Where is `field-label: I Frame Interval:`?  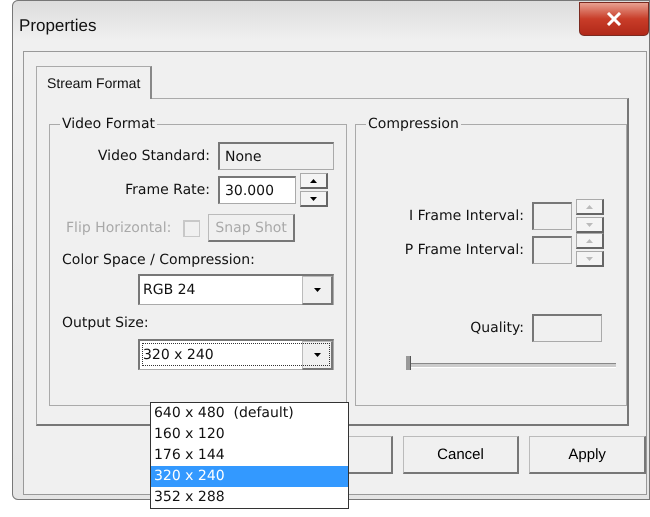
field-label: I Frame Interval: is located at coordinates (466, 216).